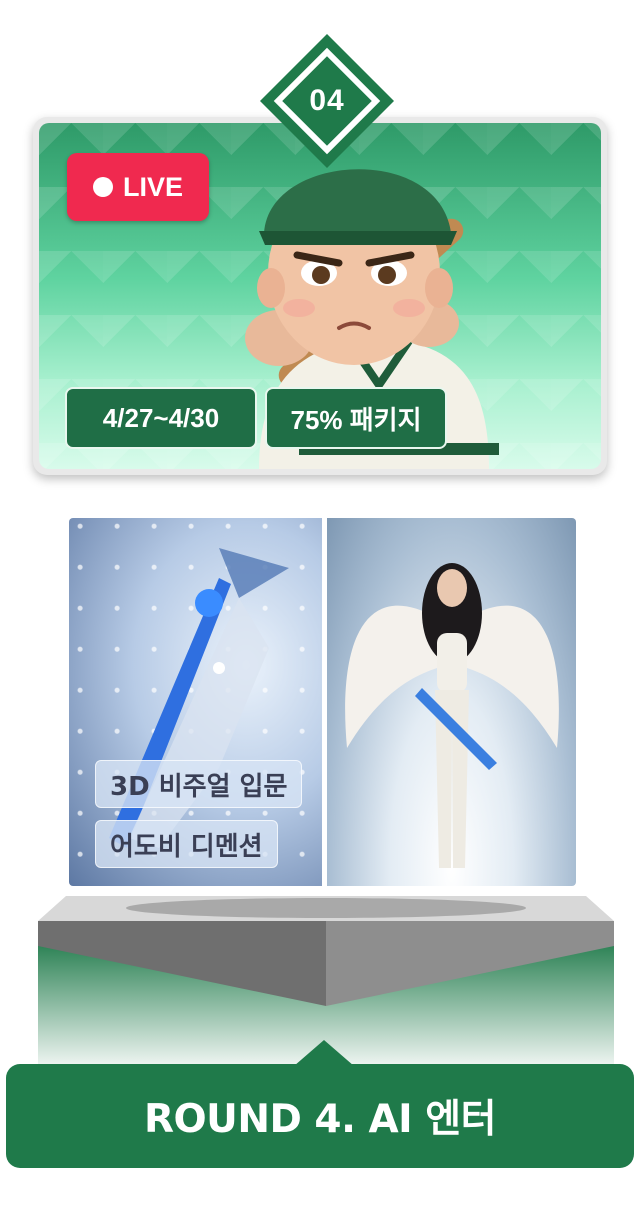  What do you see at coordinates (186, 844) in the screenshot?
I see `course-tag-adobe-dimension: 어도비 디멘션` at bounding box center [186, 844].